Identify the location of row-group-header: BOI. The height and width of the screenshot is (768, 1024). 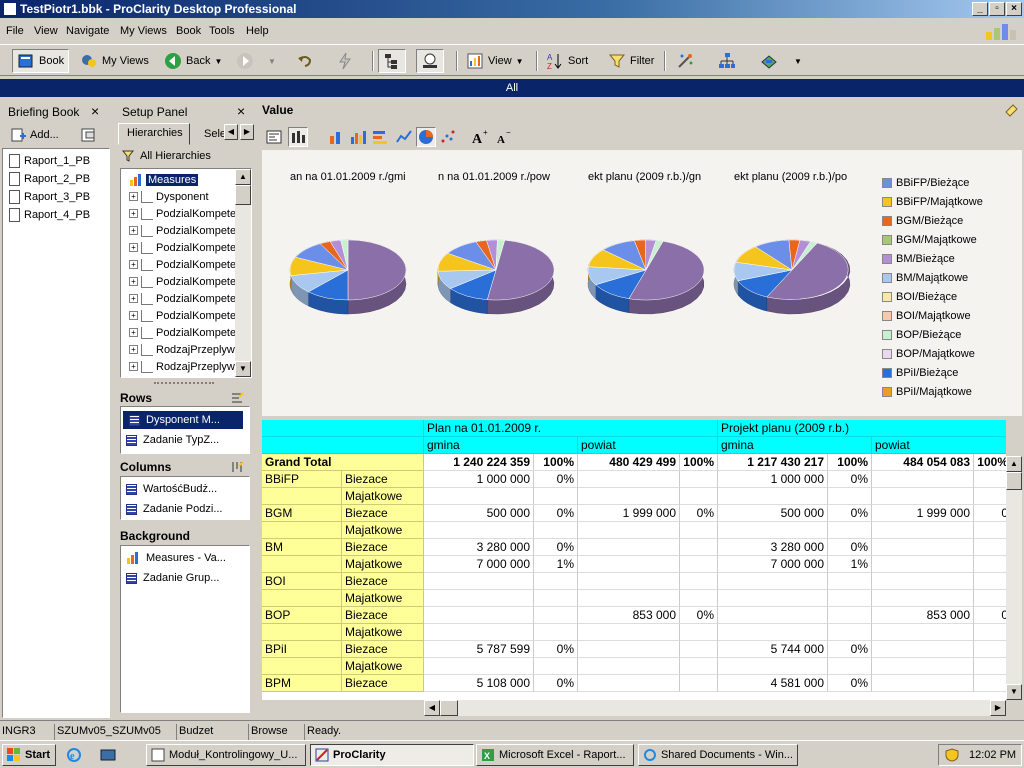
(302, 581).